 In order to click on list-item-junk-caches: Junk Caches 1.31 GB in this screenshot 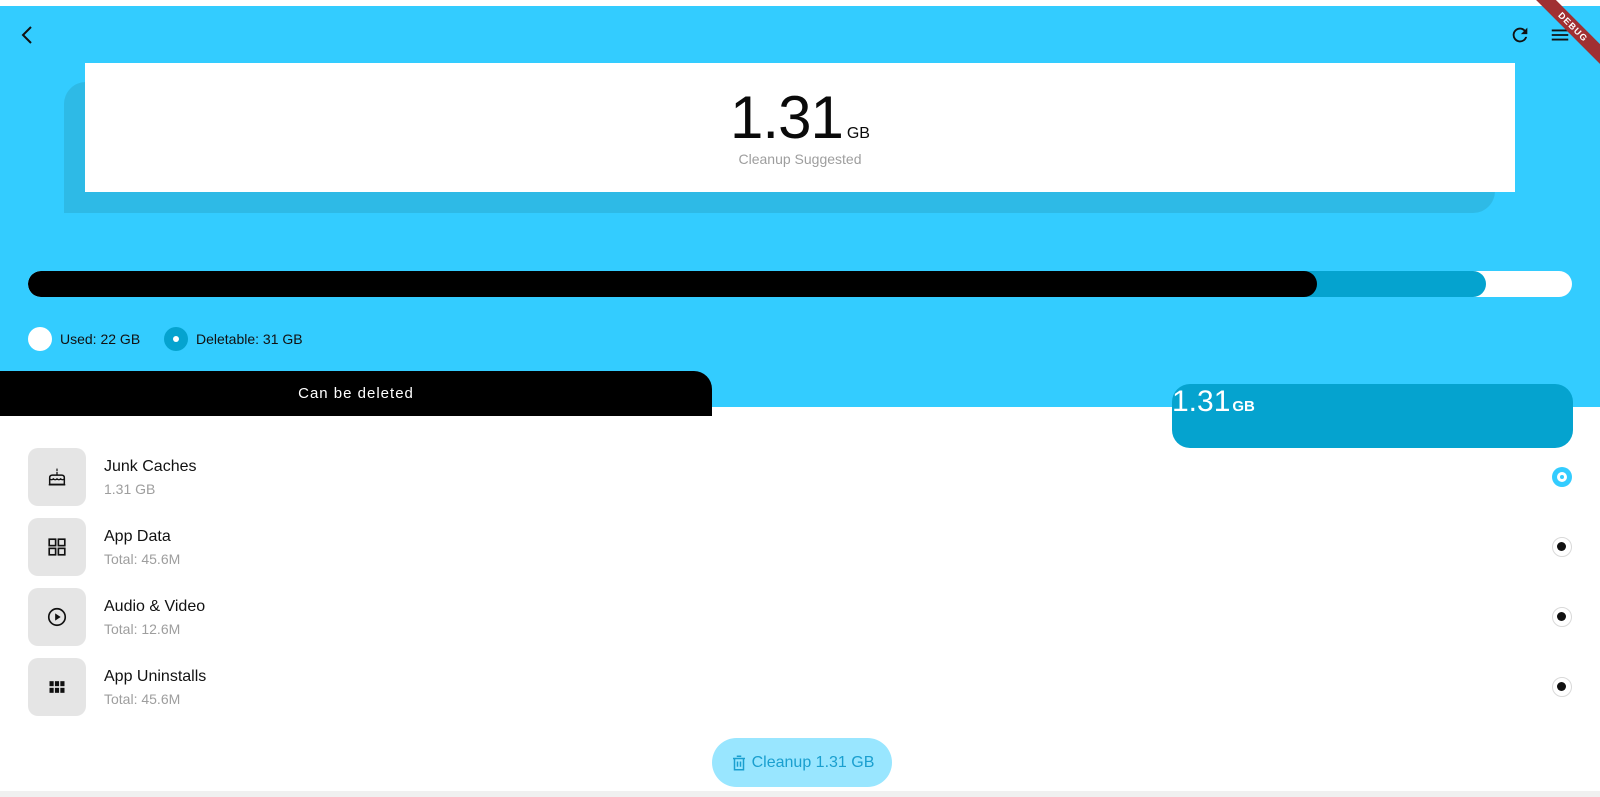, I will do `click(800, 477)`.